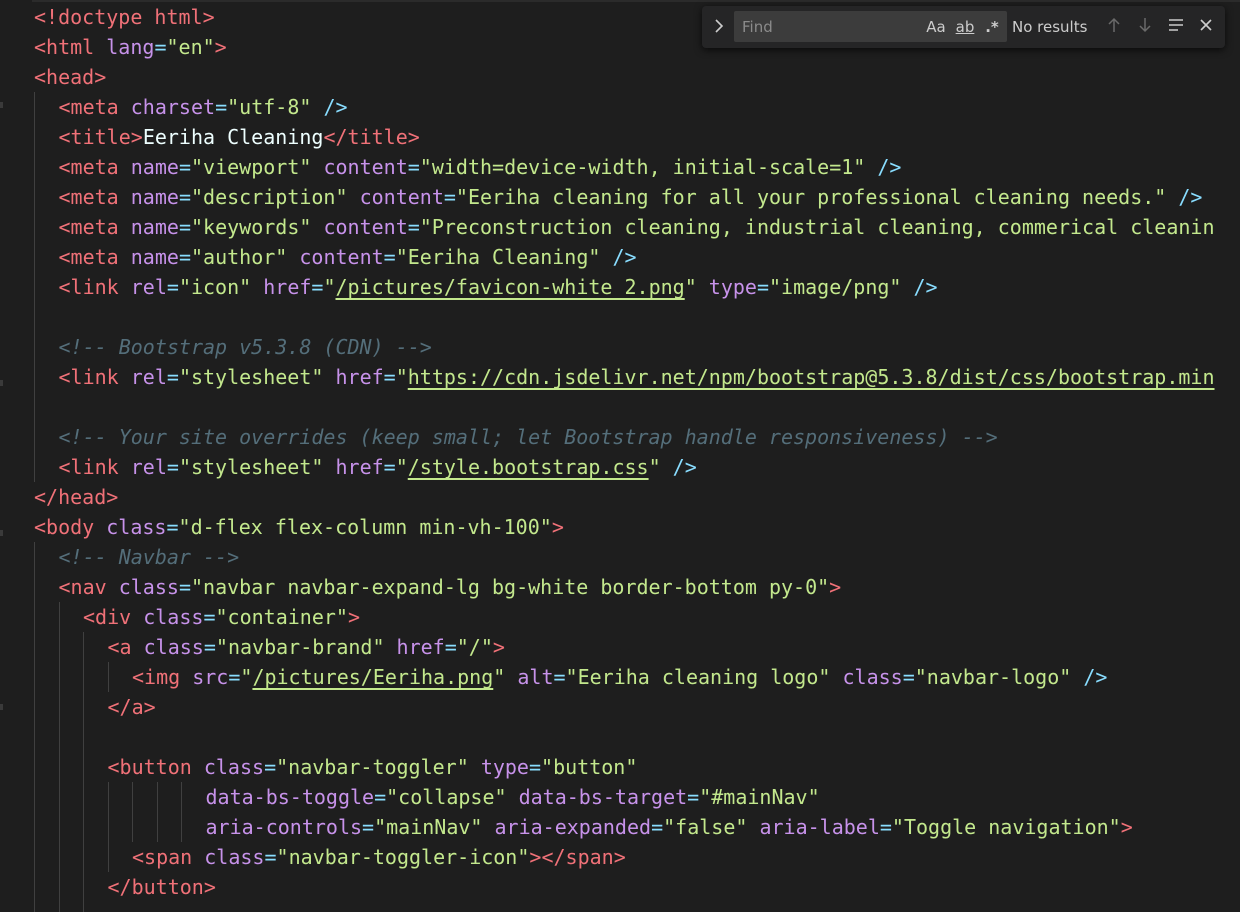  What do you see at coordinates (620, 77) in the screenshot?
I see `code-line: <head>` at bounding box center [620, 77].